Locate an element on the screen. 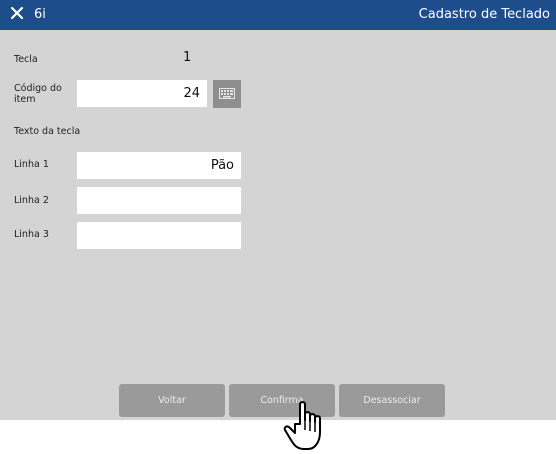 The image size is (556, 454). close-button is located at coordinates (18, 14).